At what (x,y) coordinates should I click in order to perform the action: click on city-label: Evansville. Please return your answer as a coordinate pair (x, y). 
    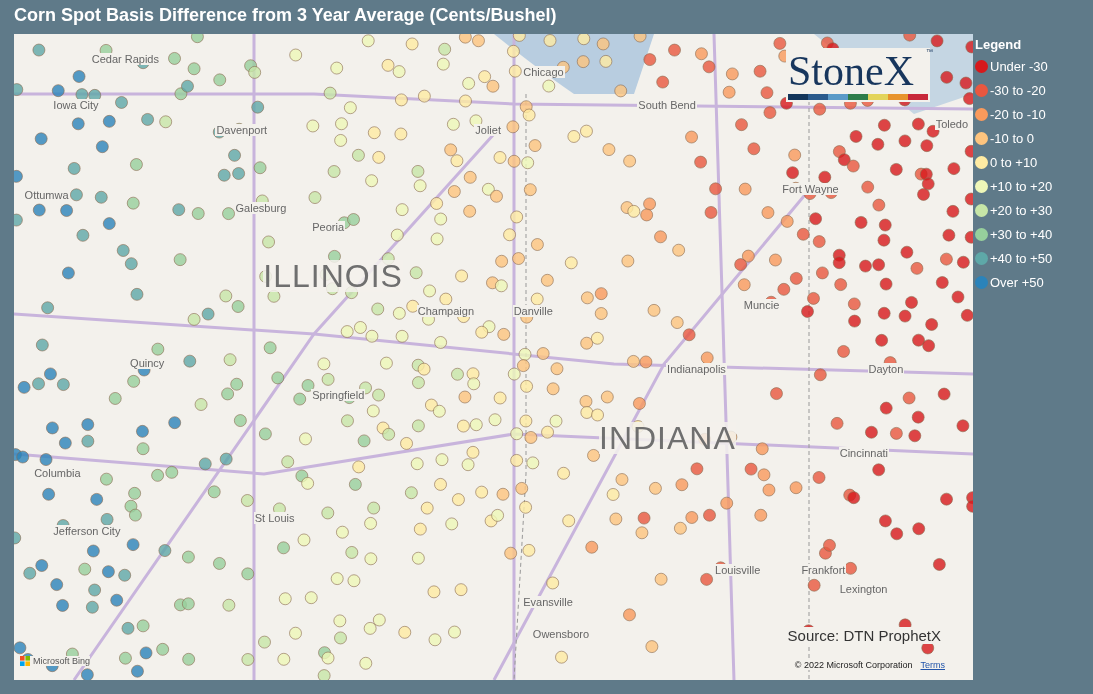
    Looking at the image, I should click on (548, 602).